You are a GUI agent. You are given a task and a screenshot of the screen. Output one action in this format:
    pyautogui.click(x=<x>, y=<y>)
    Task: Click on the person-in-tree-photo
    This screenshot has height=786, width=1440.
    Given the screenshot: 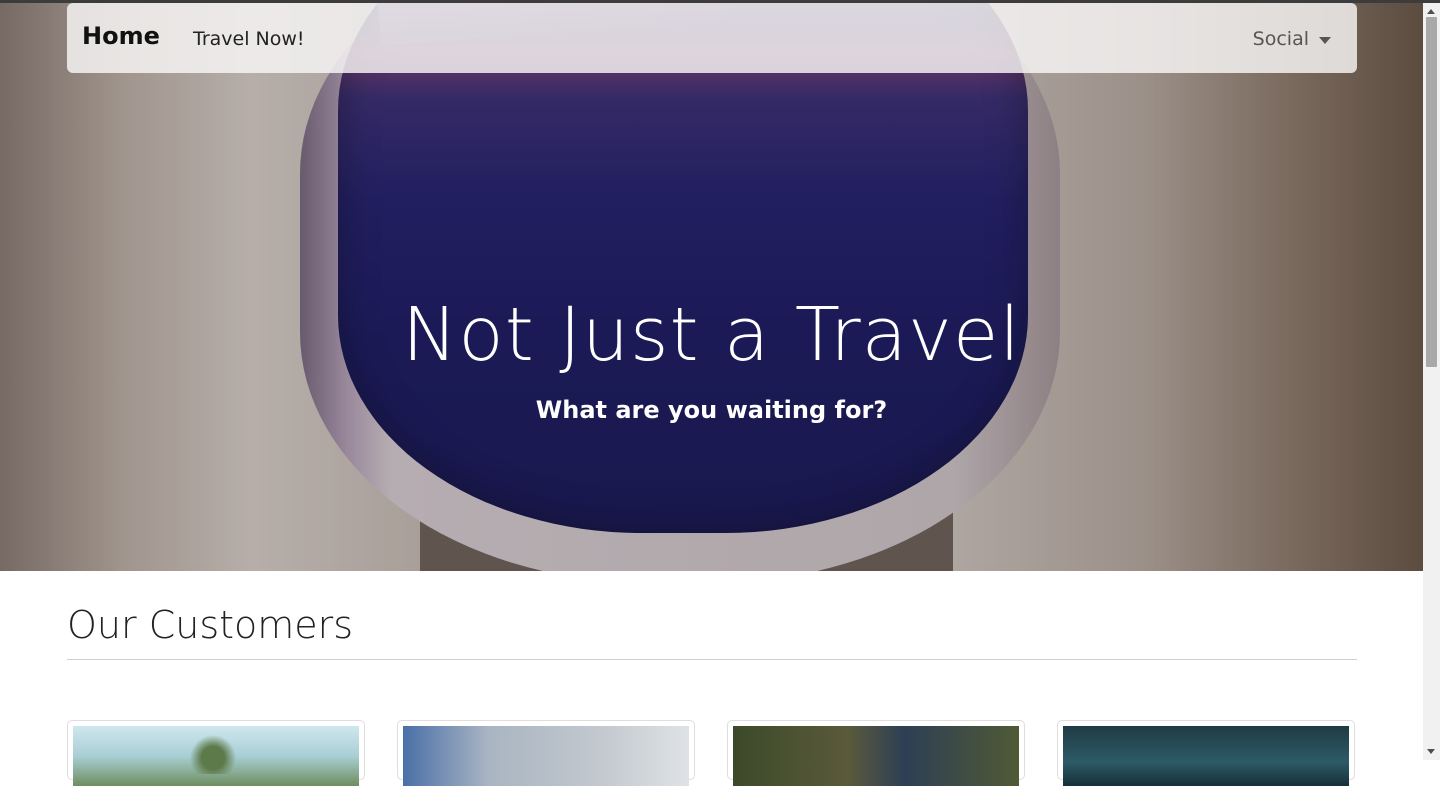 What is the action you would take?
    pyautogui.click(x=876, y=756)
    